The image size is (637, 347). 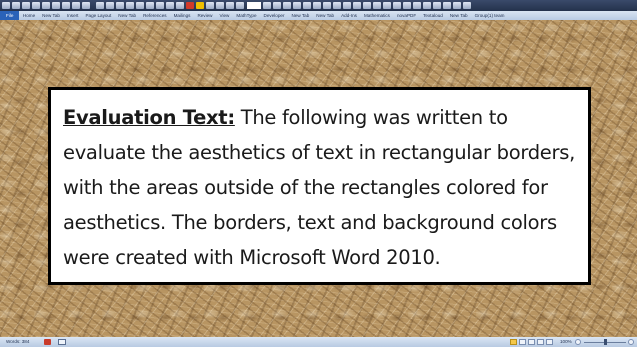 I want to click on tab-mathematics: Mathematics, so click(x=376, y=15).